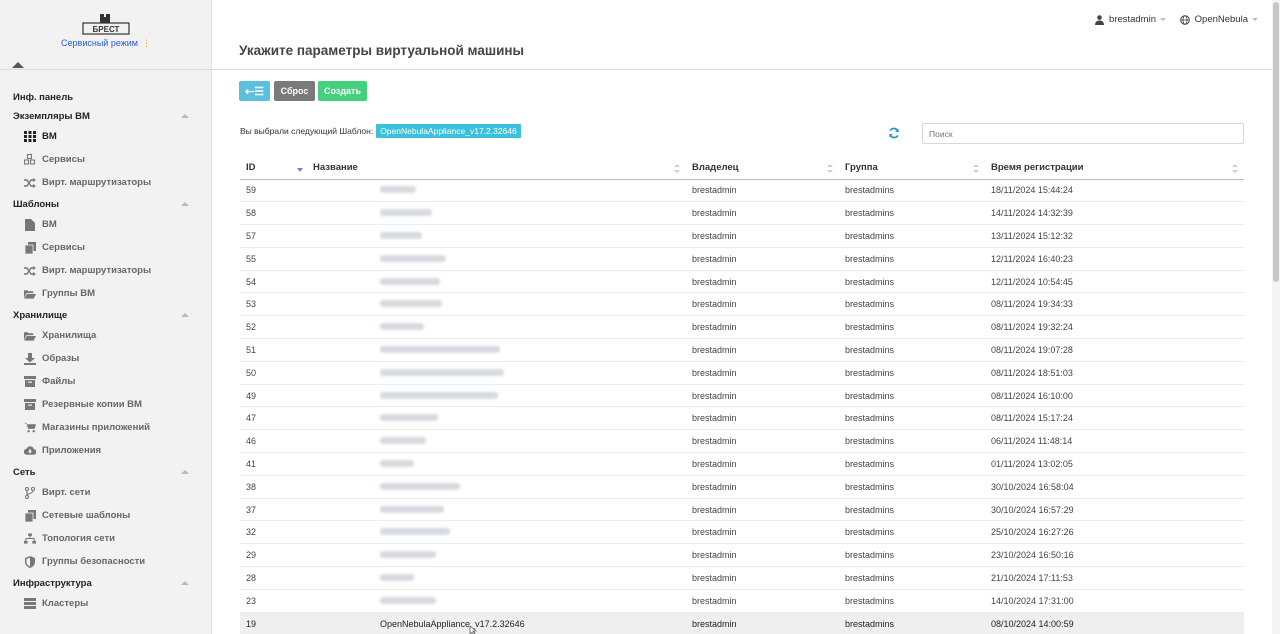 The height and width of the screenshot is (634, 1280). I want to click on sidebar-section-header: Экземпляры ВМ, so click(105, 118).